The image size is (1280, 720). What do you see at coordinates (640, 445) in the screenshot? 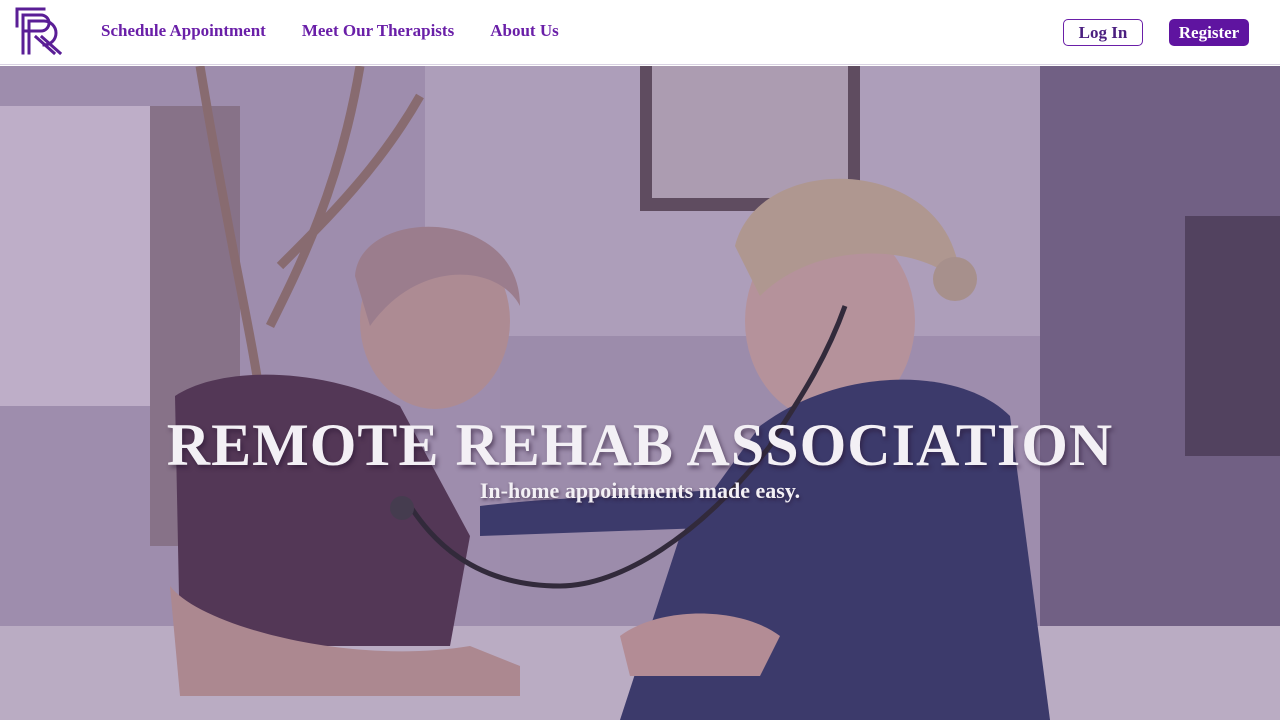
I see `hero-title: REMOTE REHAB ASSOCIATION` at bounding box center [640, 445].